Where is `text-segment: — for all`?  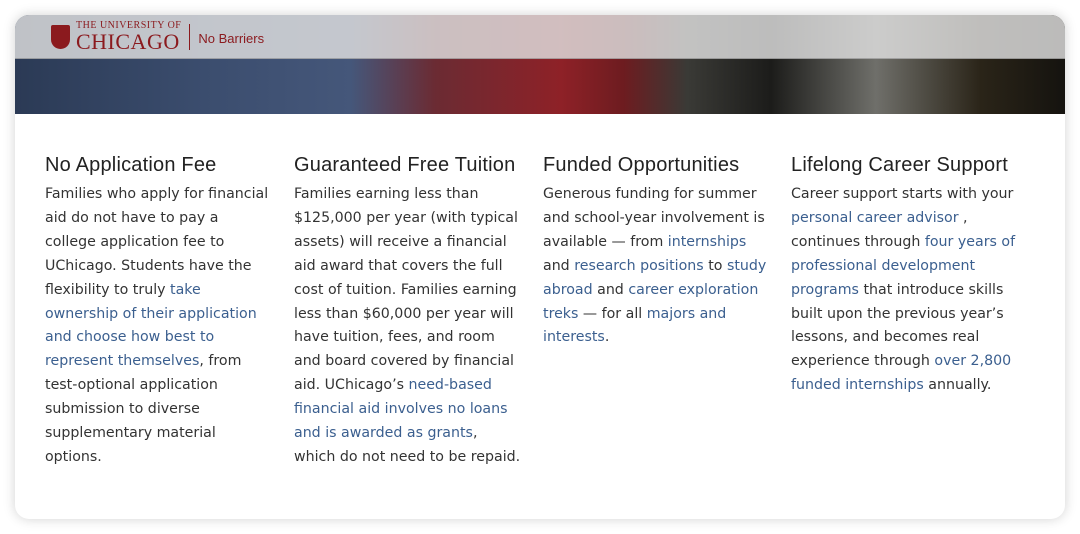
text-segment: — for all is located at coordinates (612, 313).